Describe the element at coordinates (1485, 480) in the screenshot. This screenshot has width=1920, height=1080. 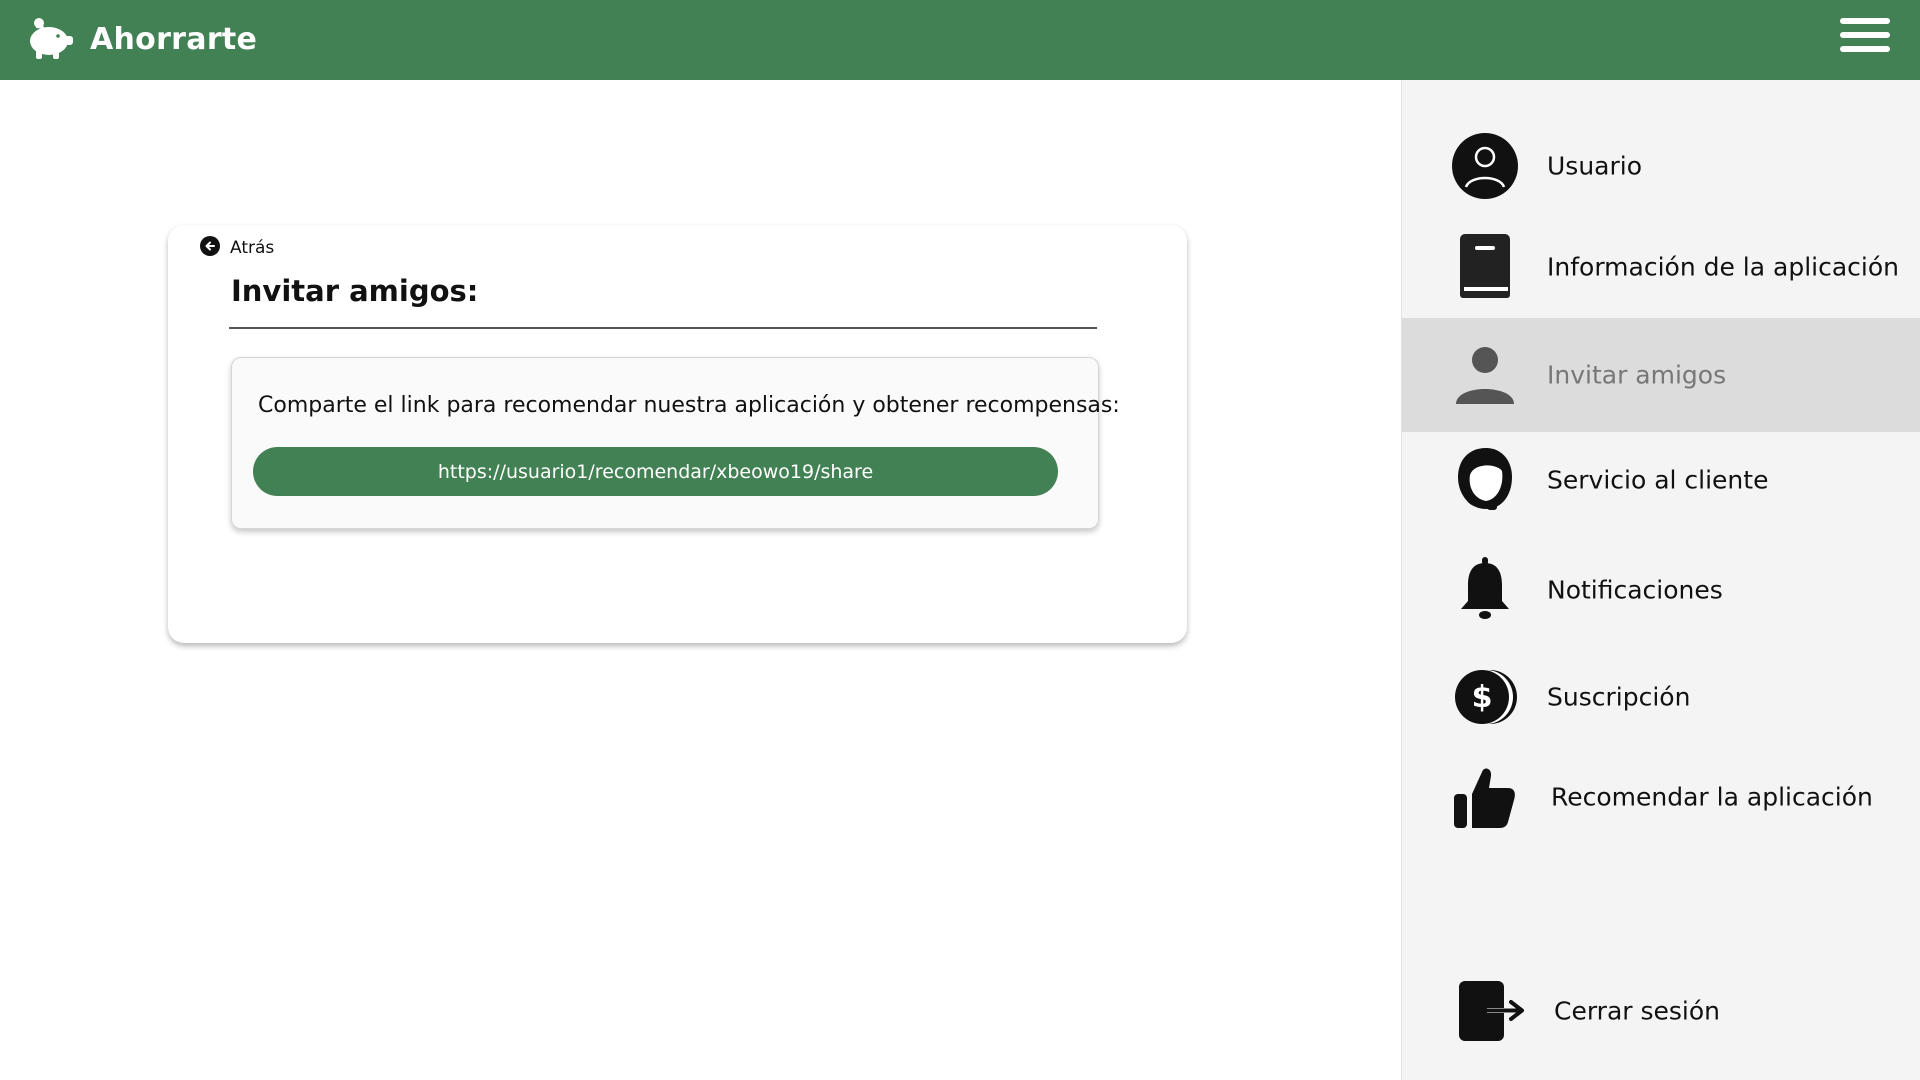
I see `headset-icon` at that location.